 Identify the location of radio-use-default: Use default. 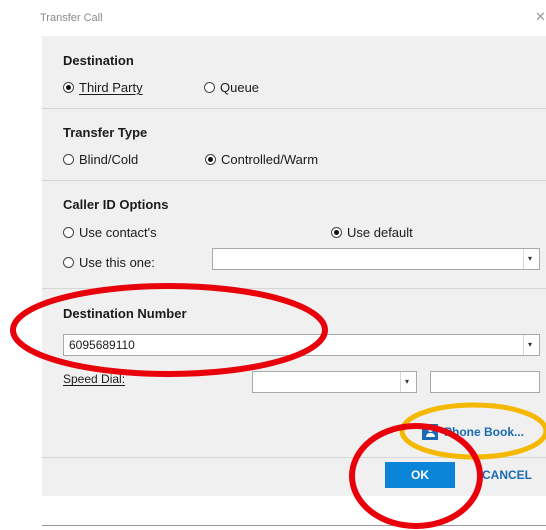
(372, 232).